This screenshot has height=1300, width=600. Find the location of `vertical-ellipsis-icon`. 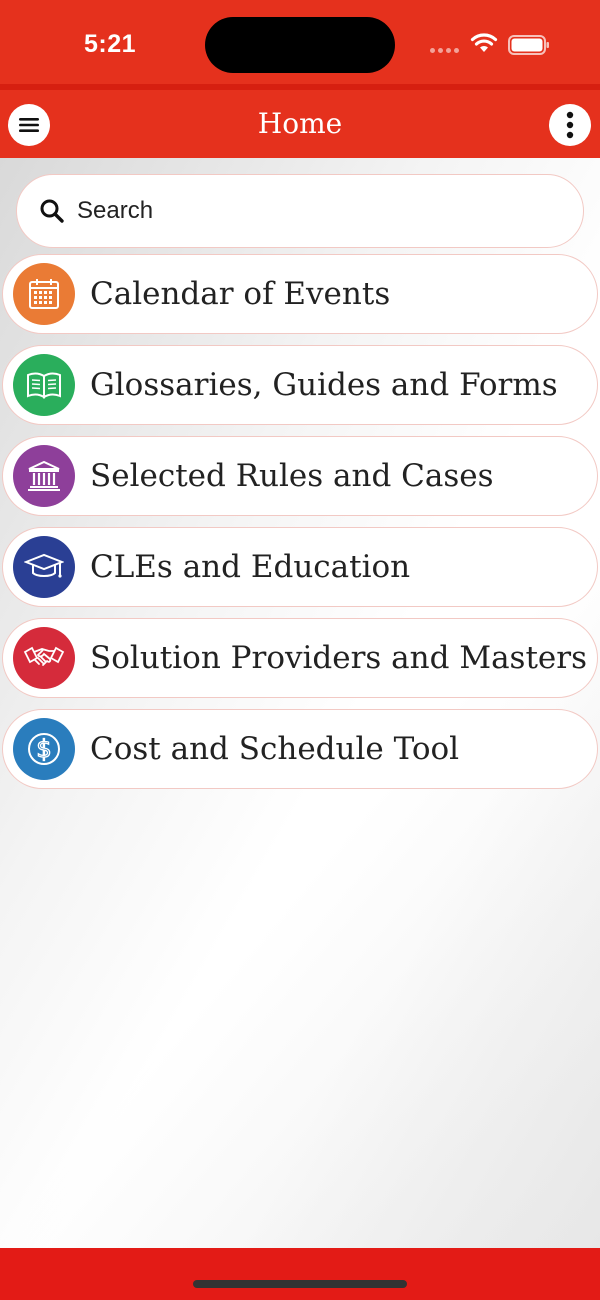

vertical-ellipsis-icon is located at coordinates (570, 125).